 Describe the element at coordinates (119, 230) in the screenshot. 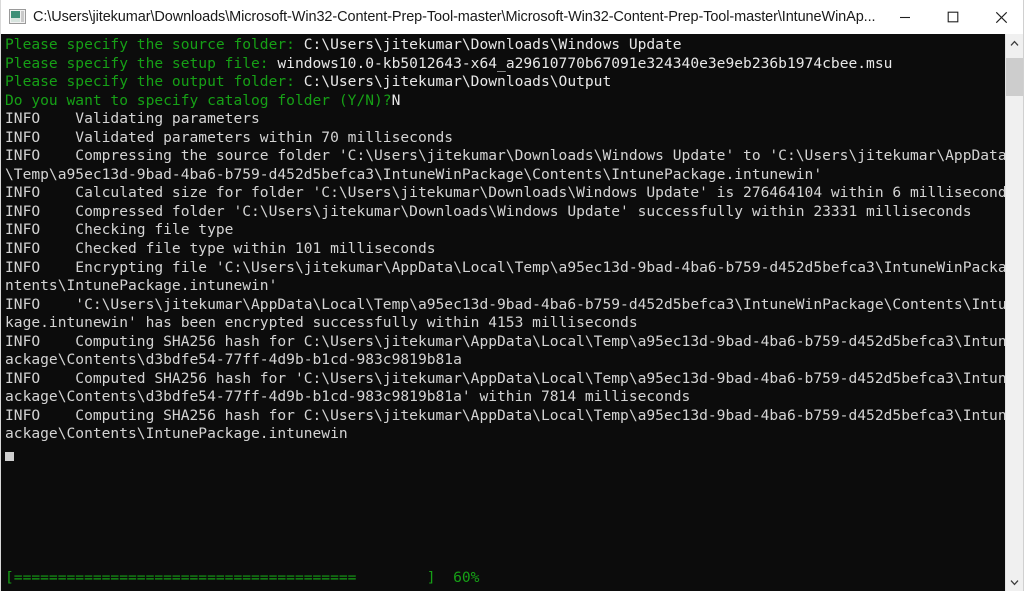

I see `console-info-text: INFO Checking file type` at that location.